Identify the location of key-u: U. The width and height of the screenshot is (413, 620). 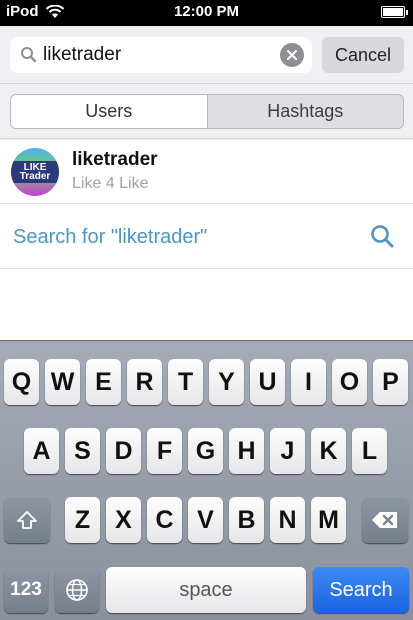
(267, 382).